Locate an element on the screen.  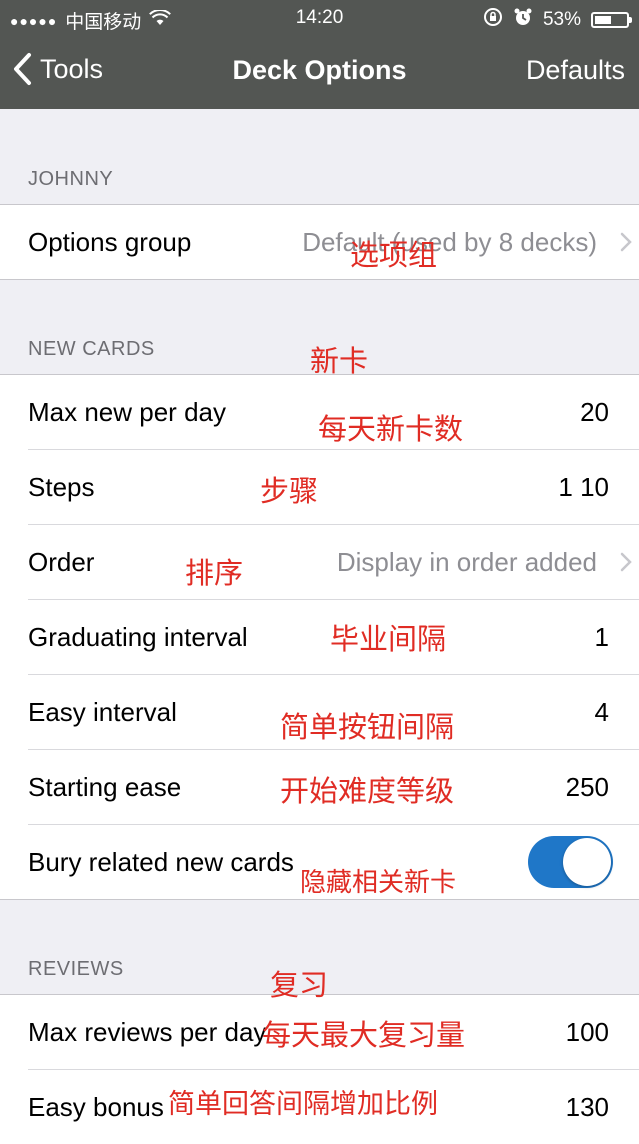
row-label: Easy interval is located at coordinates (102, 712).